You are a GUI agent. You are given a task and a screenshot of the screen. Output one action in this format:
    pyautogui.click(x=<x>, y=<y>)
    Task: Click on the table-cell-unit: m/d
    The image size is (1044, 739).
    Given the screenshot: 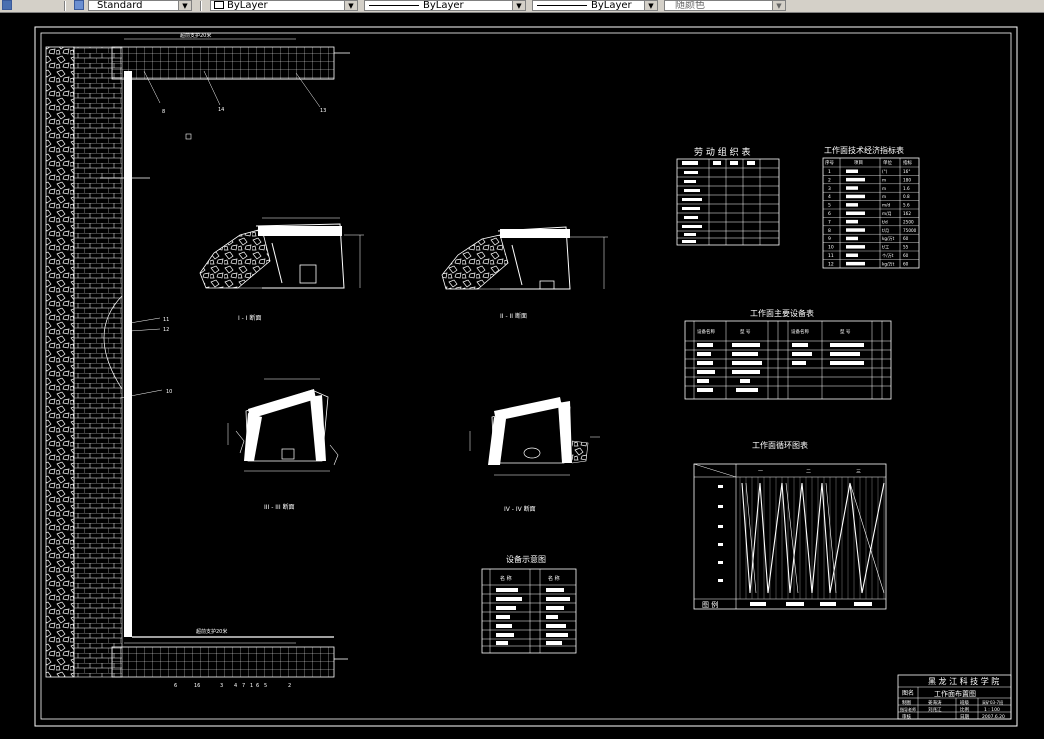 What is the action you would take?
    pyautogui.click(x=886, y=205)
    